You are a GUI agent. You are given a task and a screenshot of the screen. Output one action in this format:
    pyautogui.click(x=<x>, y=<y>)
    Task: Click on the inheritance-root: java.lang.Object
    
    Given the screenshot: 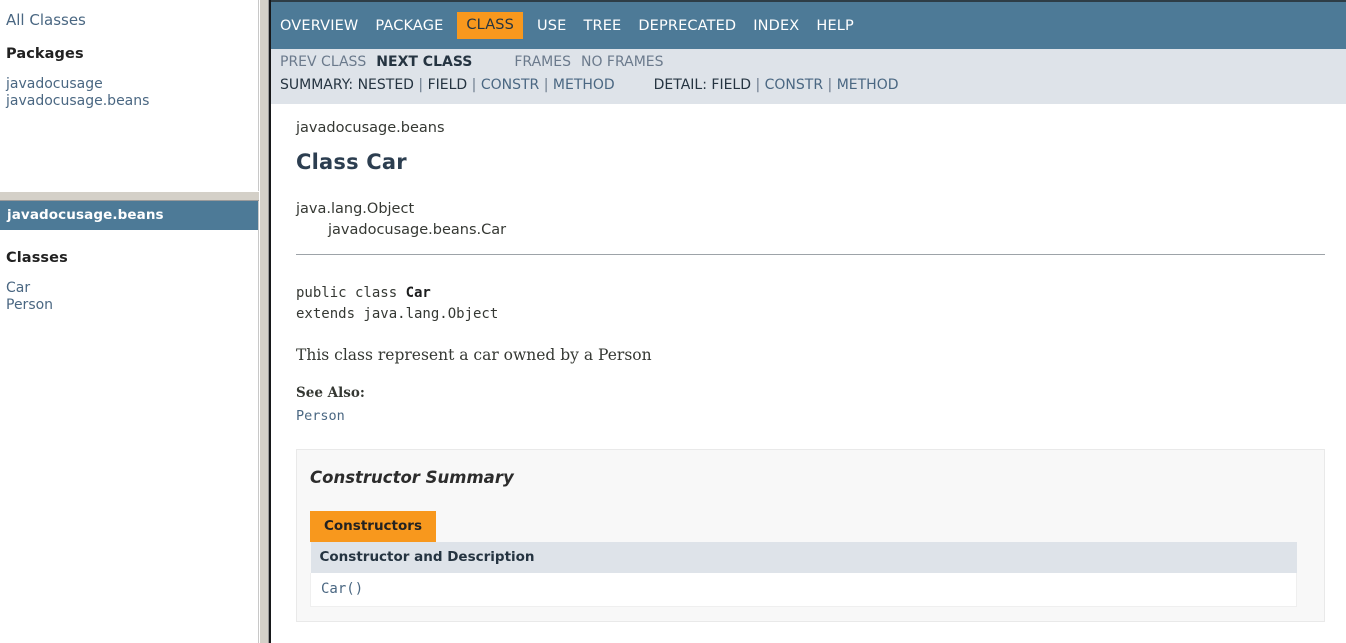 What is the action you would take?
    pyautogui.click(x=355, y=209)
    